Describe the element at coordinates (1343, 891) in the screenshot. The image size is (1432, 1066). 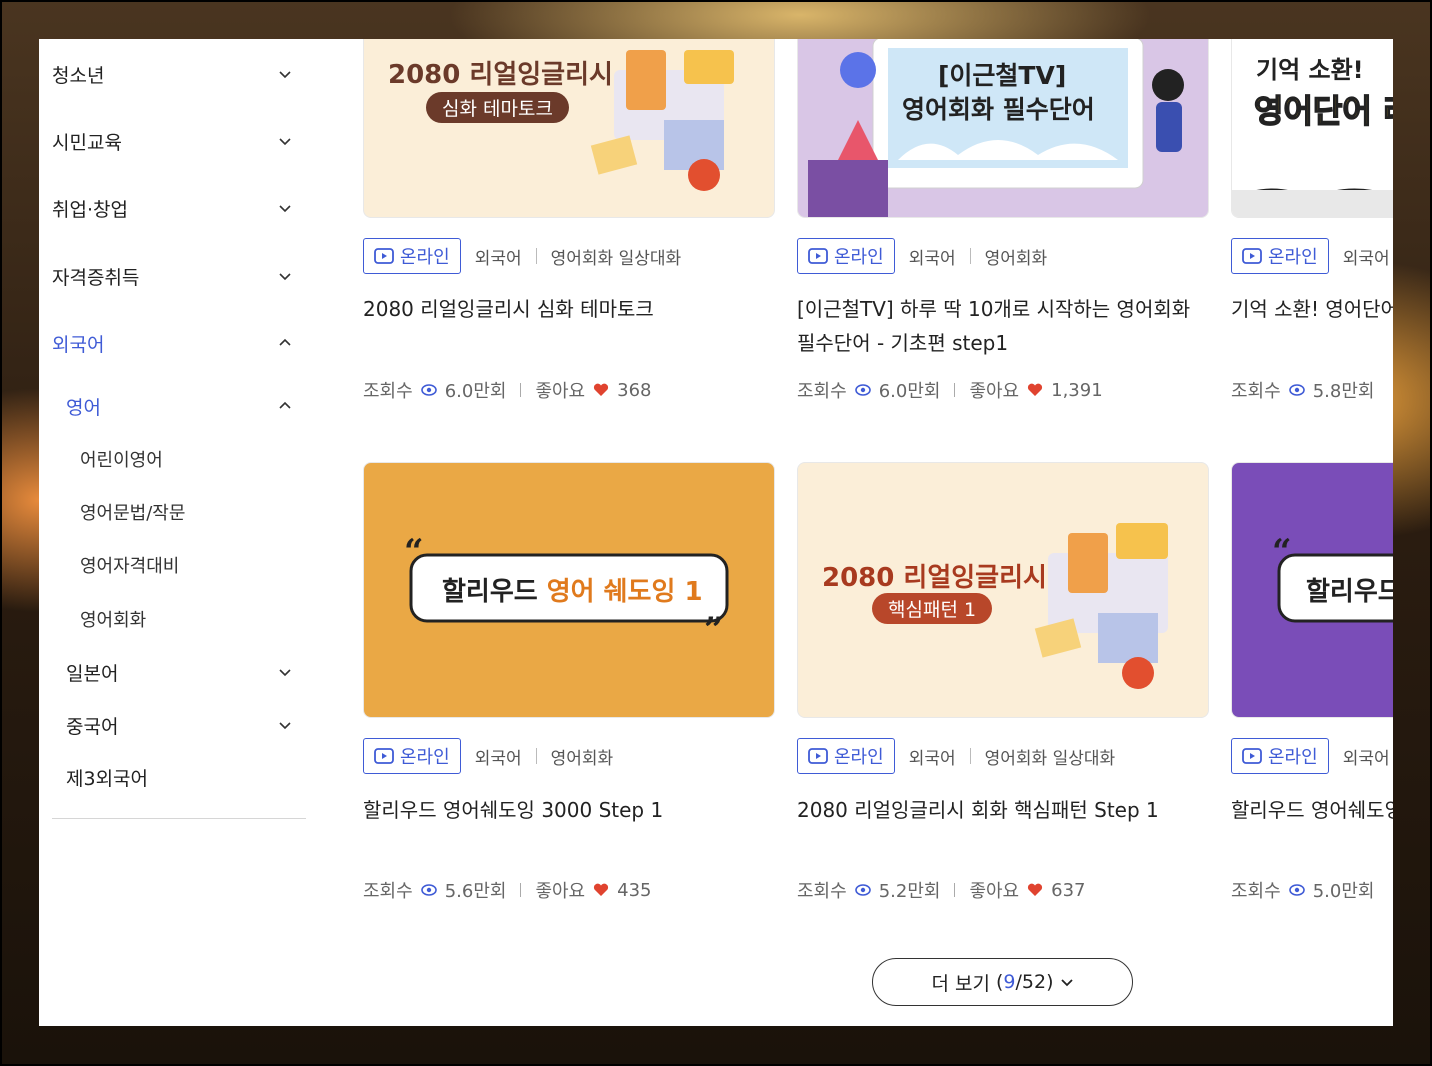
I see `views-count: 5.0만회` at that location.